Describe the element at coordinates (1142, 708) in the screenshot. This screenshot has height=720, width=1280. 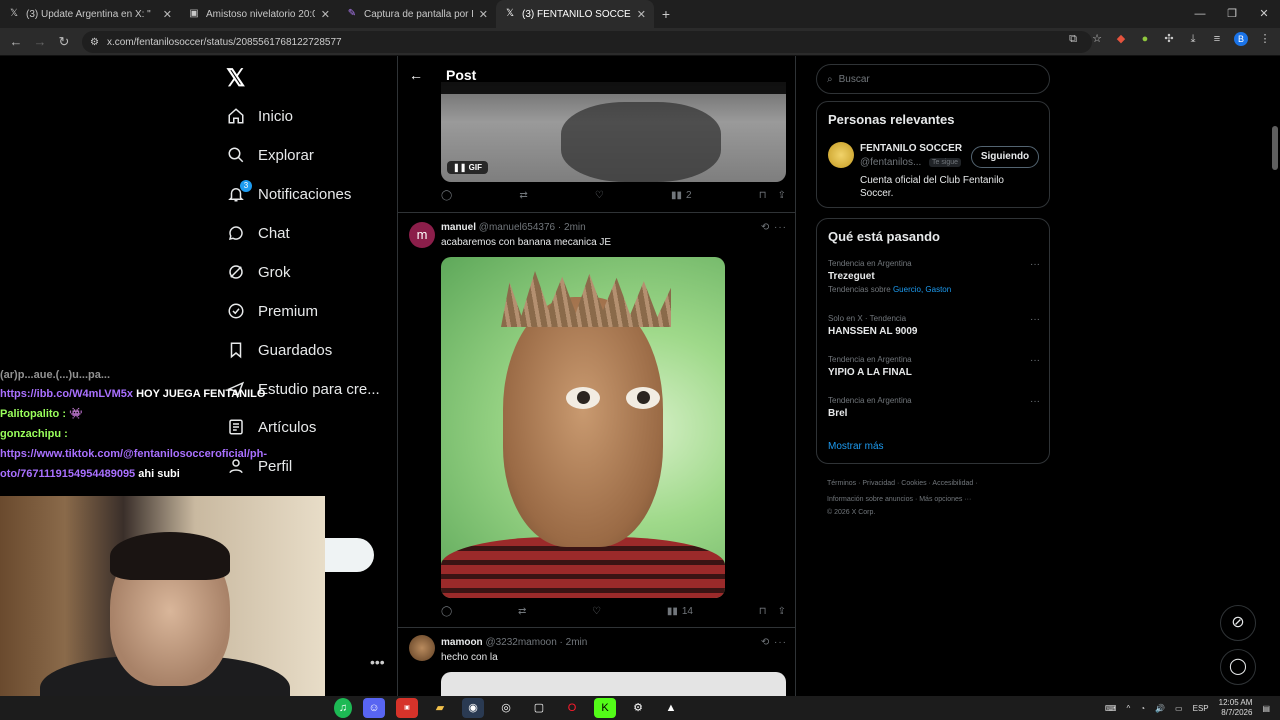
I see `network-icon: ◔` at that location.